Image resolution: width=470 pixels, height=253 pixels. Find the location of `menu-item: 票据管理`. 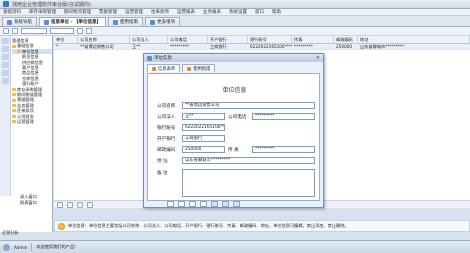

menu-item: 票据管理 is located at coordinates (108, 12).